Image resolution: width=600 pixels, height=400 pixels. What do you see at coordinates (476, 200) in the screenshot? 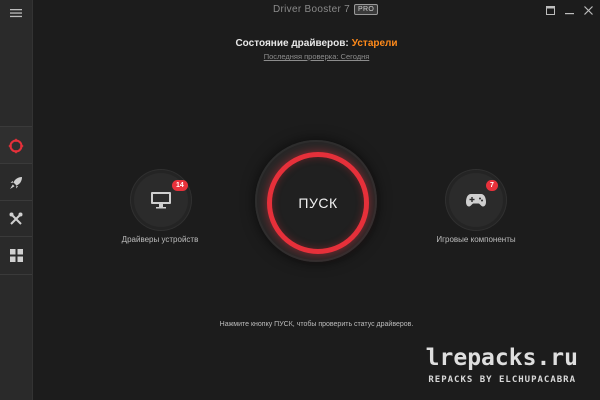
I see `gamepad-icon` at bounding box center [476, 200].